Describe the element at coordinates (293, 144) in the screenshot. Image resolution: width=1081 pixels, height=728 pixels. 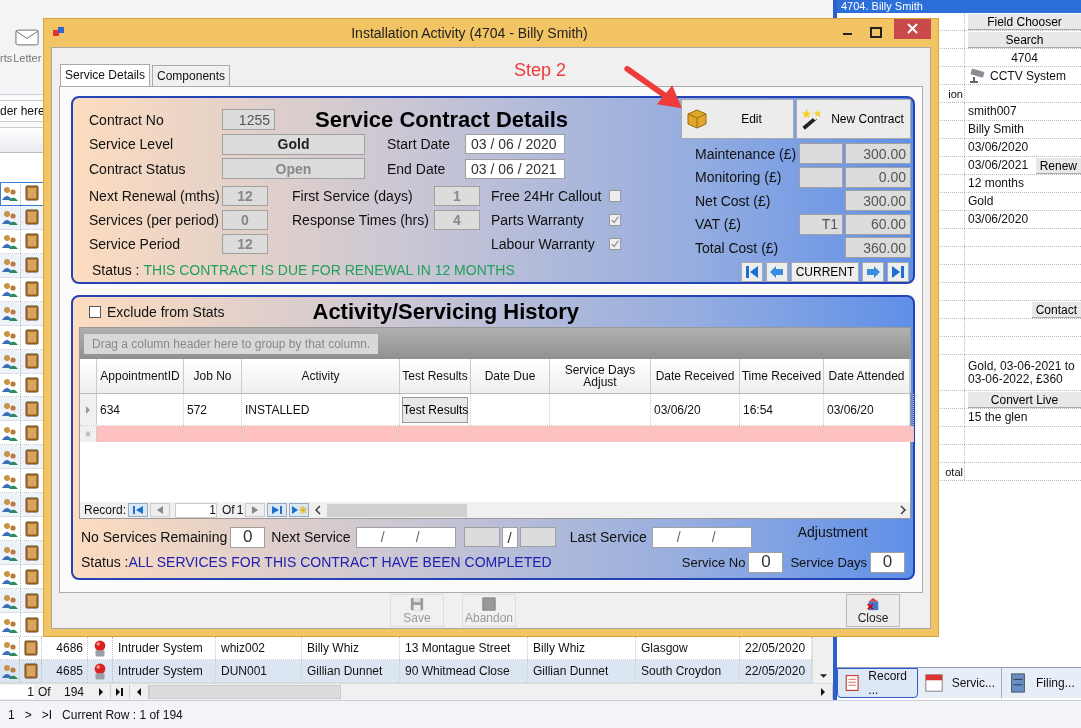
I see `service-level-field: Gold` at that location.